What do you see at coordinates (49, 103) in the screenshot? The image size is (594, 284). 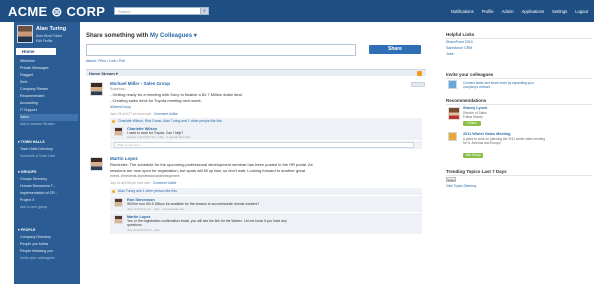 I see `sidebar-item-accounting: Accounting` at bounding box center [49, 103].